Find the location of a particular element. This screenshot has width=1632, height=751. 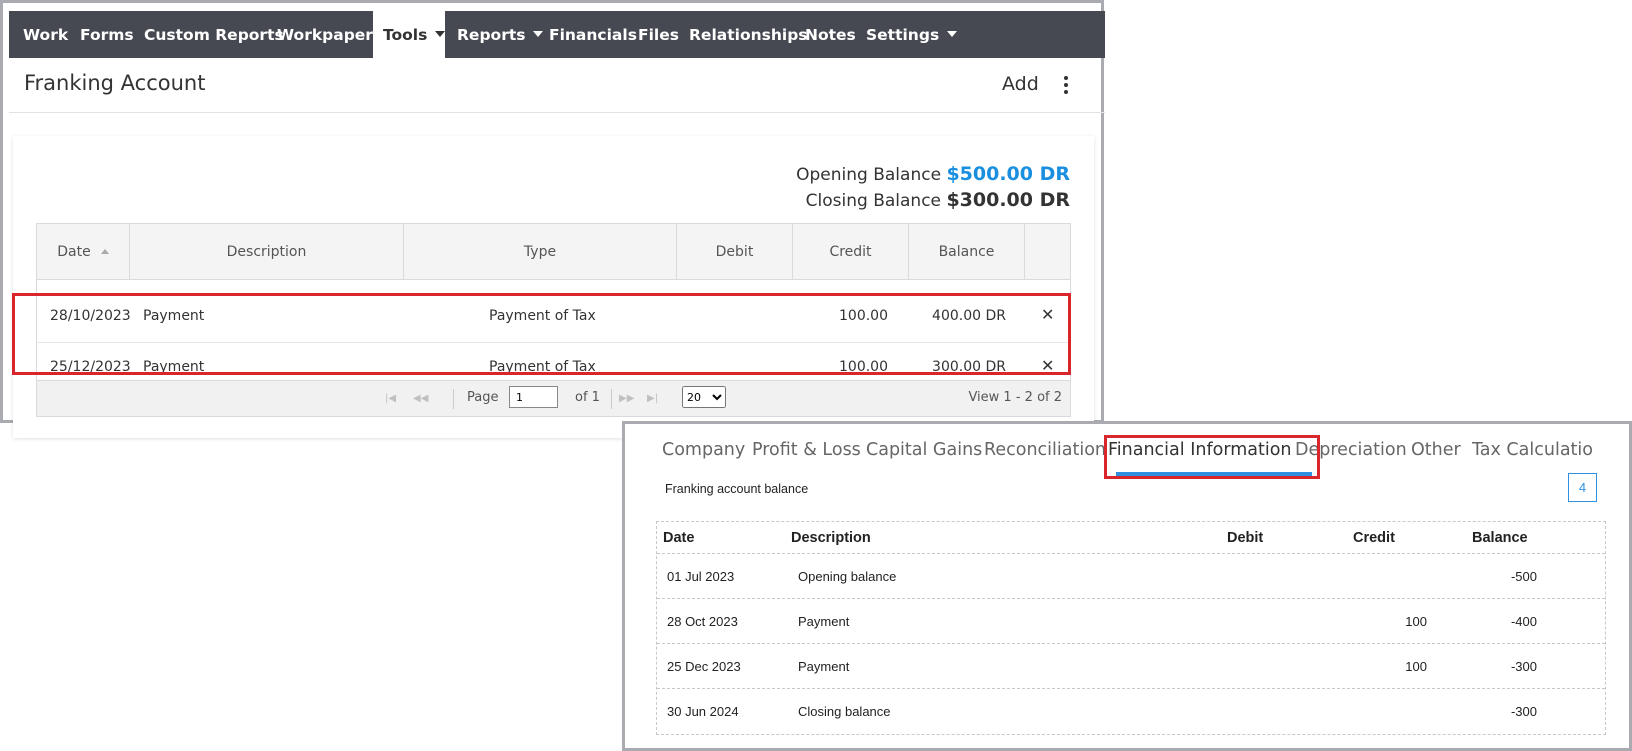

closing-balance-value: $300.00 DR is located at coordinates (1008, 200).